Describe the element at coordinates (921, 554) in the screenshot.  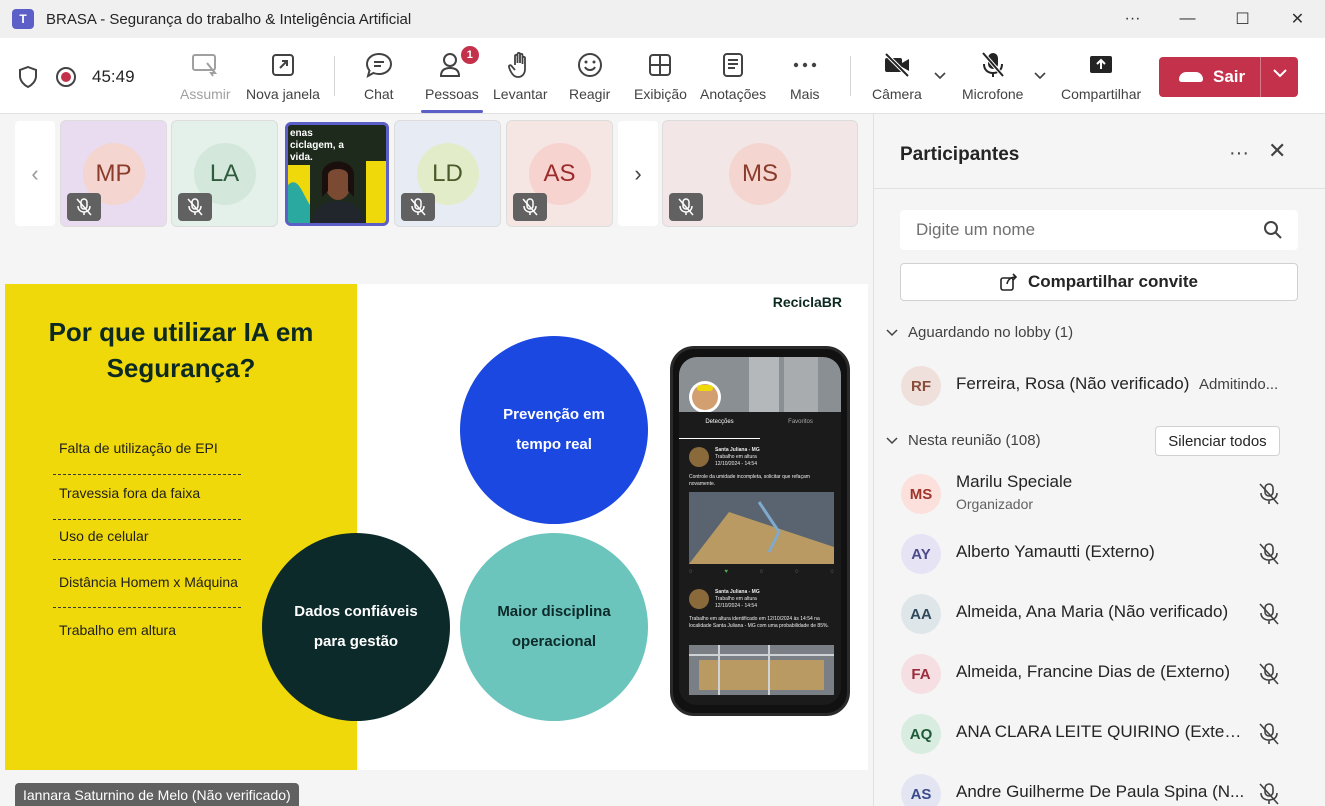
I see `avatar: AY` at that location.